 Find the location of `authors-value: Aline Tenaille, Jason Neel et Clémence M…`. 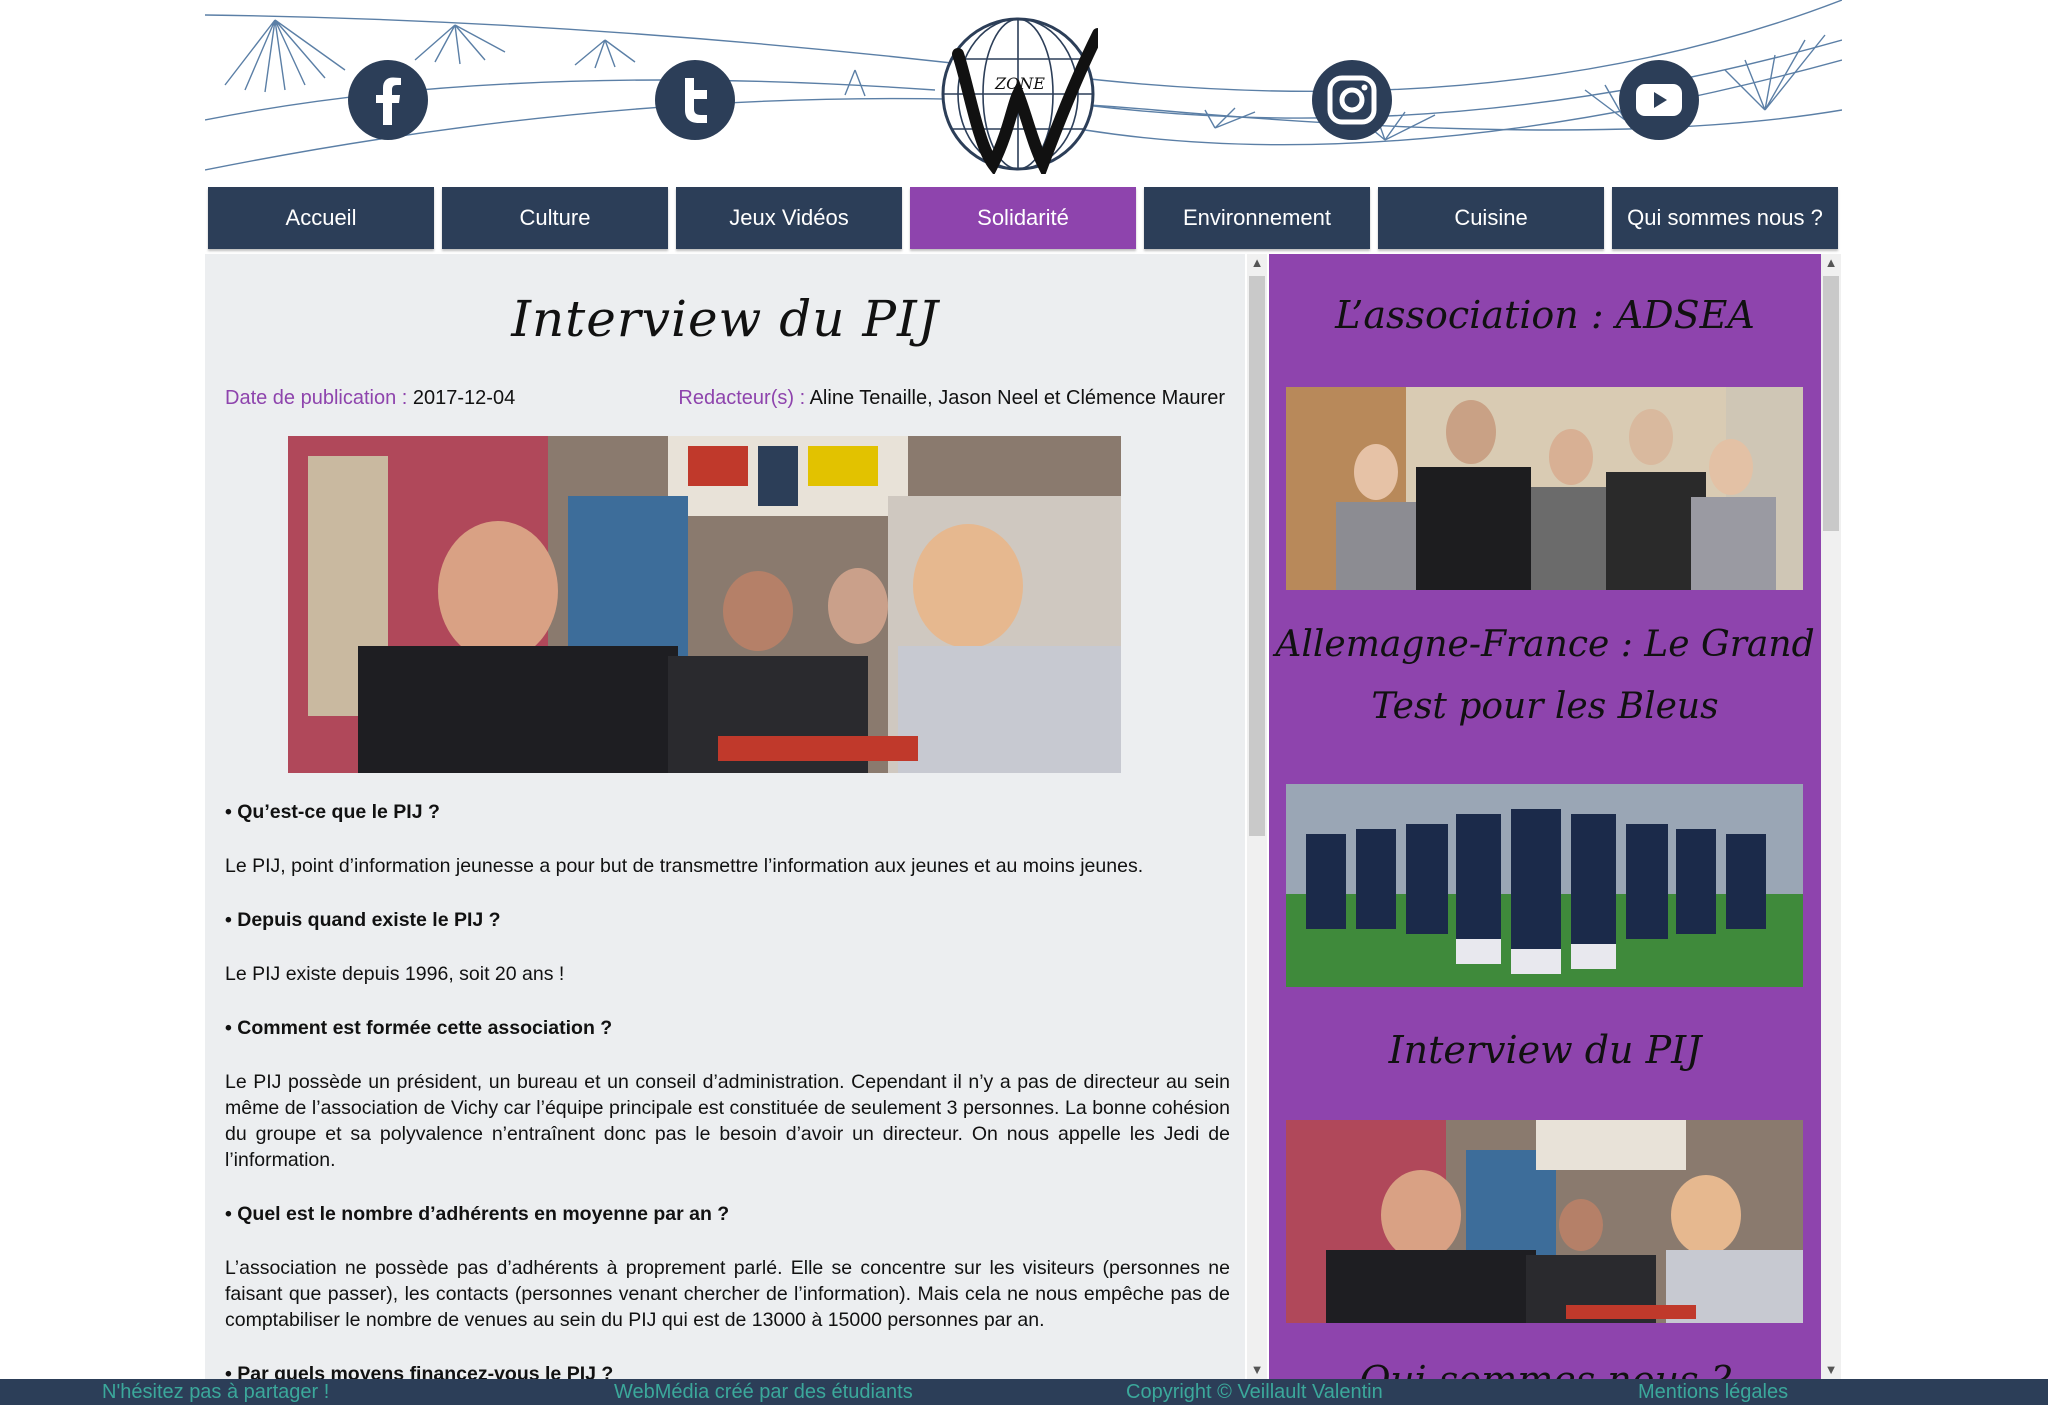

authors-value: Aline Tenaille, Jason Neel et Clémence M… is located at coordinates (1017, 398).